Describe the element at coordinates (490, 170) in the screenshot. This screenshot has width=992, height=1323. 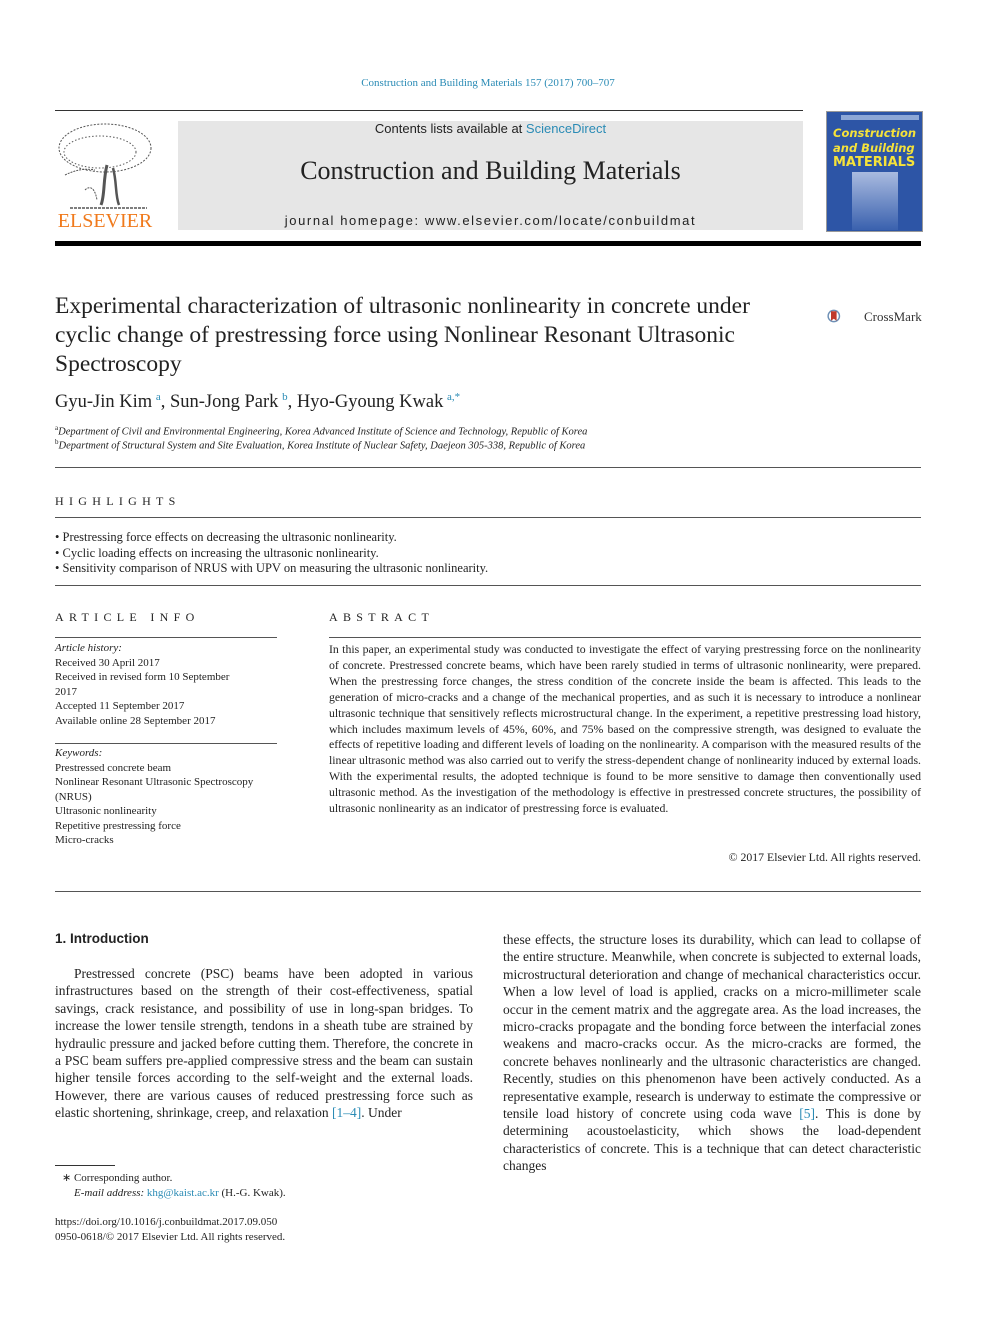
I see `journal-title: Construction and Building Materials` at that location.